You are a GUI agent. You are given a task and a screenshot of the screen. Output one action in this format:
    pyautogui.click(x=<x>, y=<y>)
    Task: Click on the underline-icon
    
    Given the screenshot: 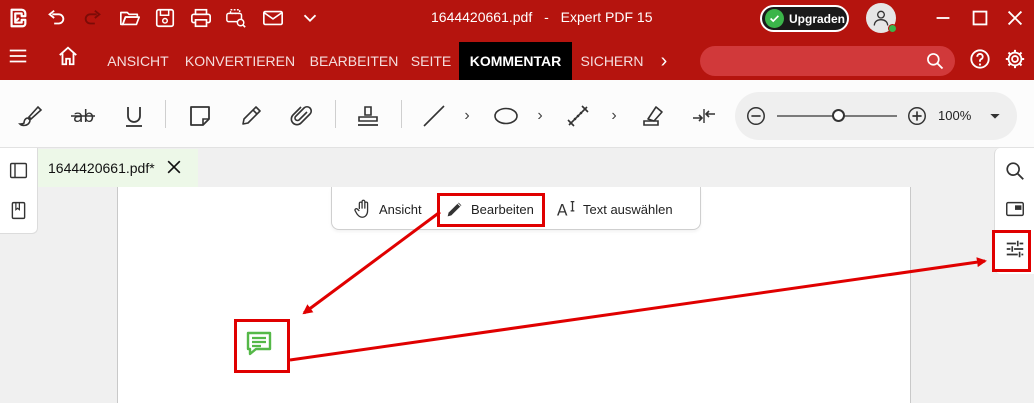 What is the action you would take?
    pyautogui.click(x=134, y=116)
    